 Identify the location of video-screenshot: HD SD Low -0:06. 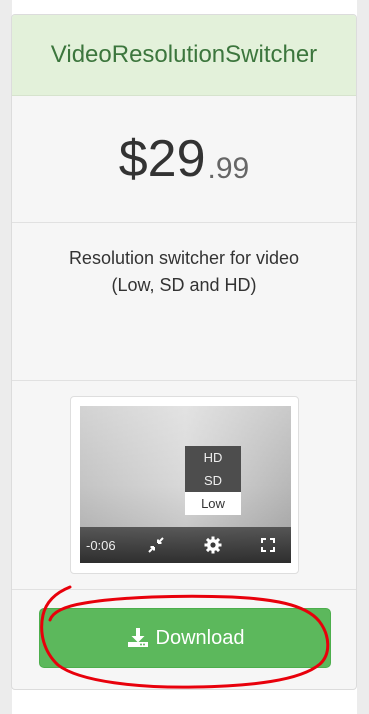
(185, 484).